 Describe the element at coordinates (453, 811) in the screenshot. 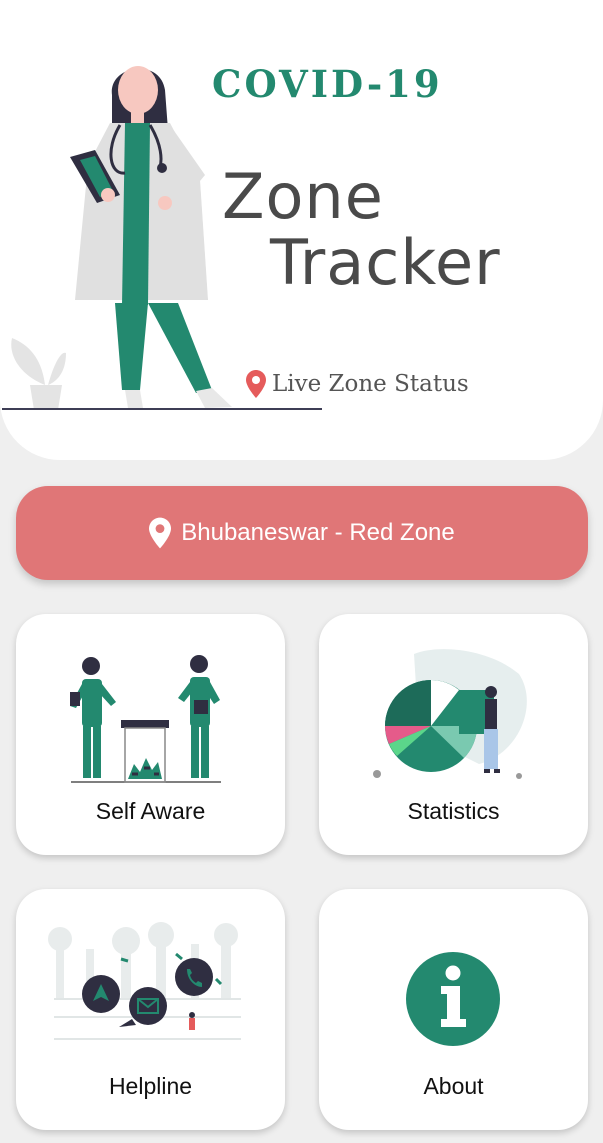

I see `statistics-label: Statistics` at that location.